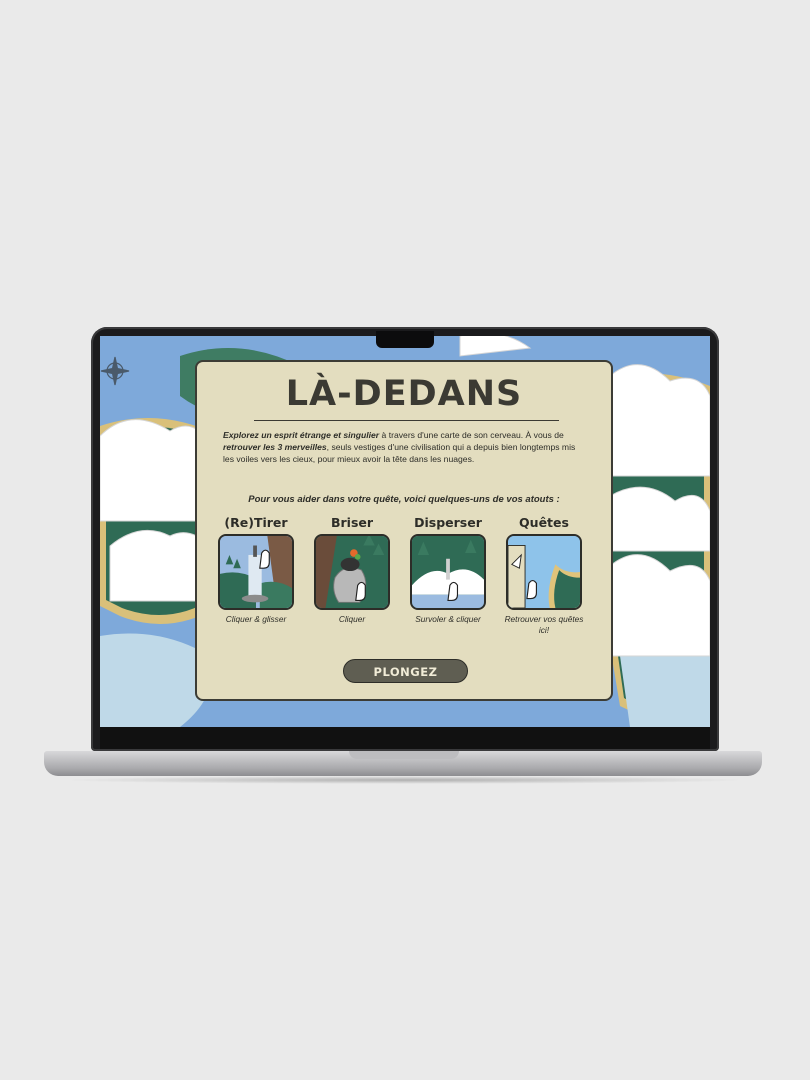 The height and width of the screenshot is (1080, 810). Describe the element at coordinates (448, 522) in the screenshot. I see `card-title: Disperser` at that location.